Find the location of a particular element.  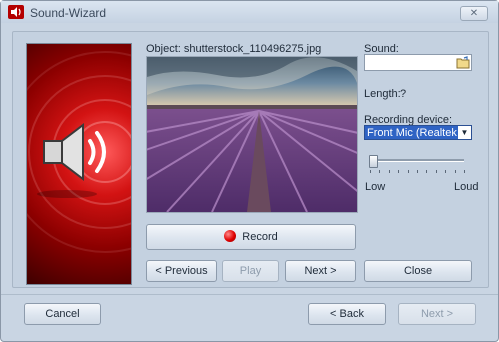

next-media-button: Next > is located at coordinates (320, 271).